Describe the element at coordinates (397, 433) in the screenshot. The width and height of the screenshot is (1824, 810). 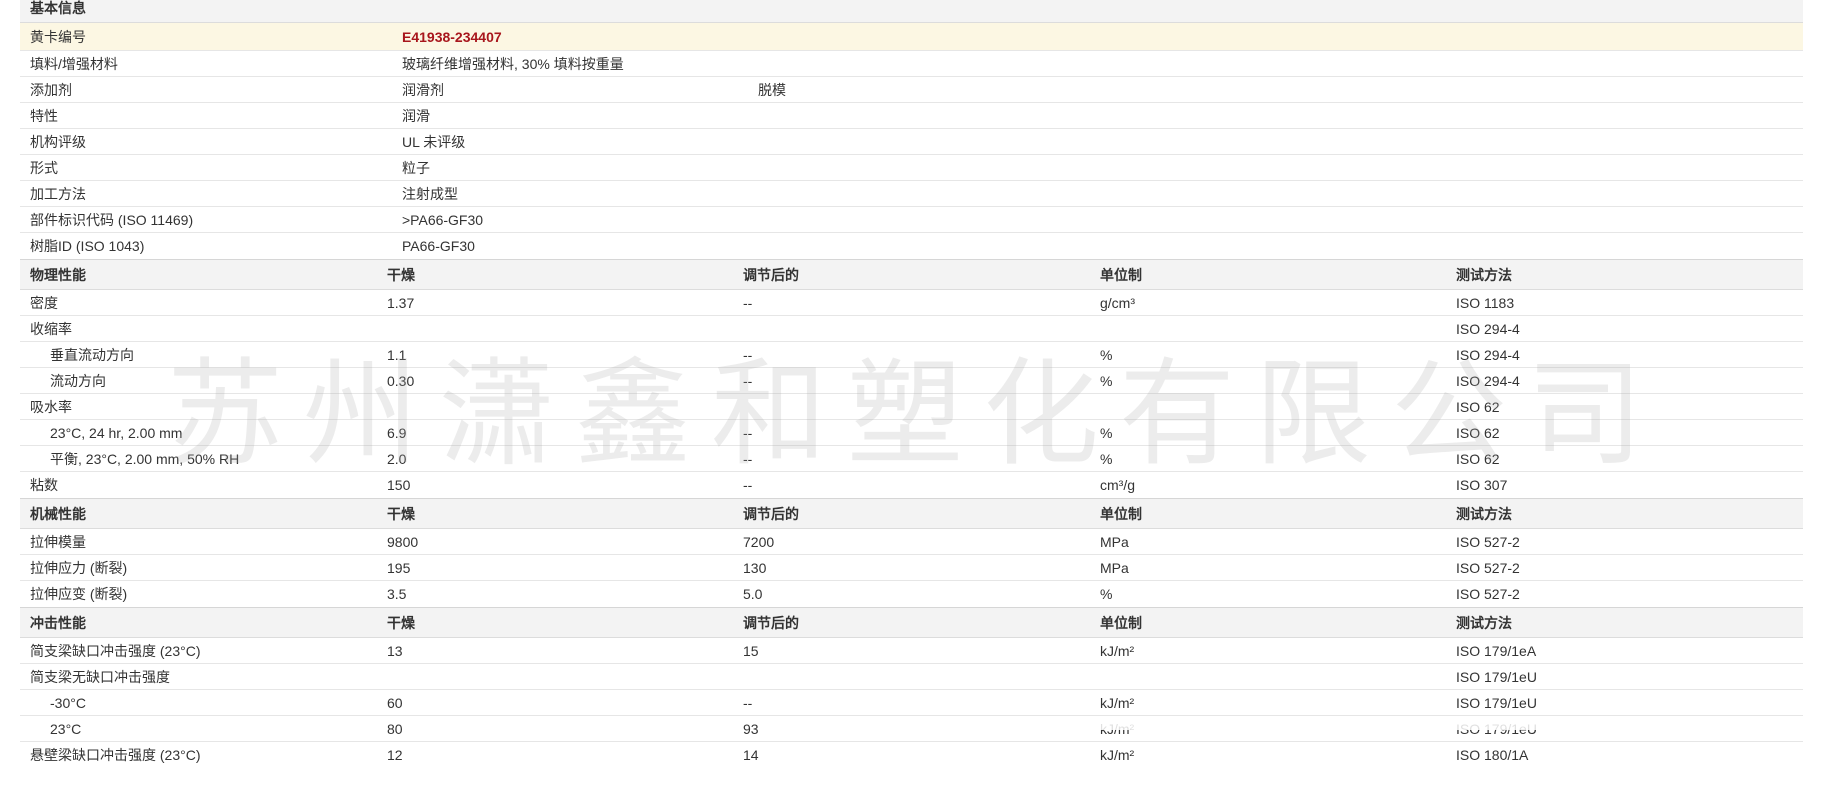
I see `dry-value: 6.9` at that location.